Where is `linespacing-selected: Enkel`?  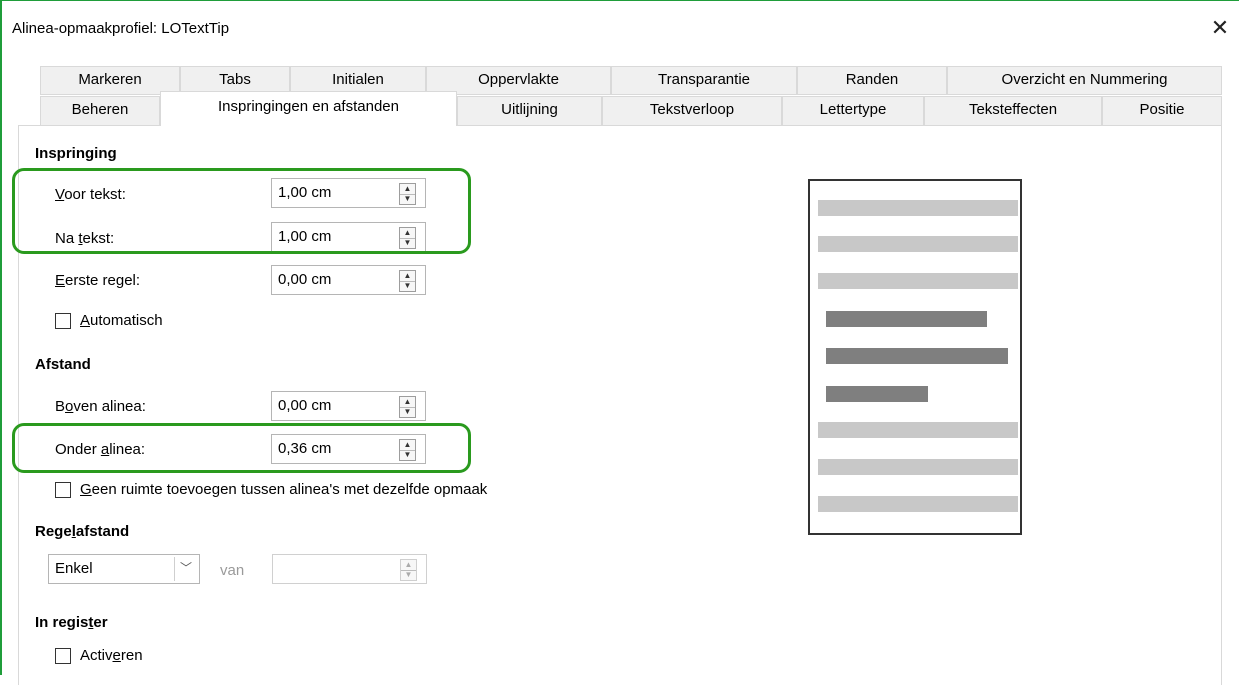
linespacing-selected: Enkel is located at coordinates (74, 568).